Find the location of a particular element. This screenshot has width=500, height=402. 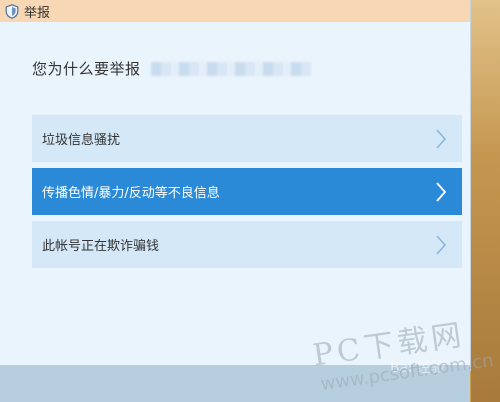

dialog-bottom-bar is located at coordinates (235, 383).